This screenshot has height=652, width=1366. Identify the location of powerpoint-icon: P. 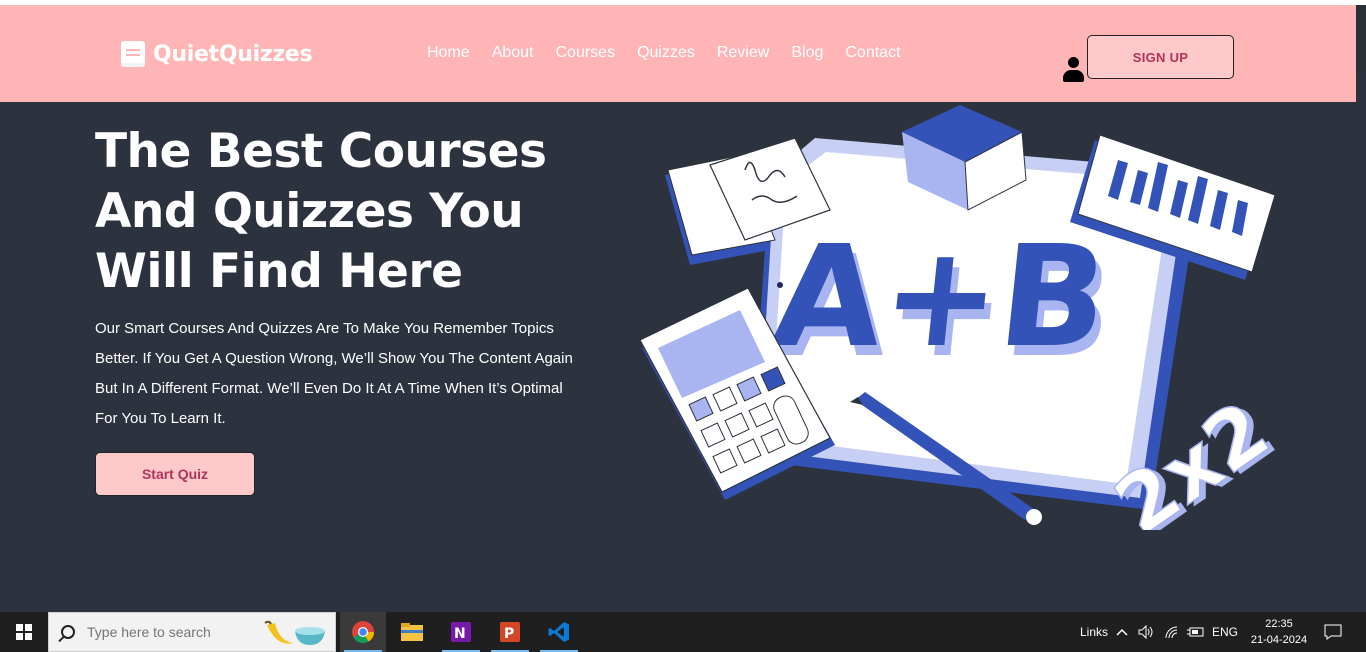
(510, 632).